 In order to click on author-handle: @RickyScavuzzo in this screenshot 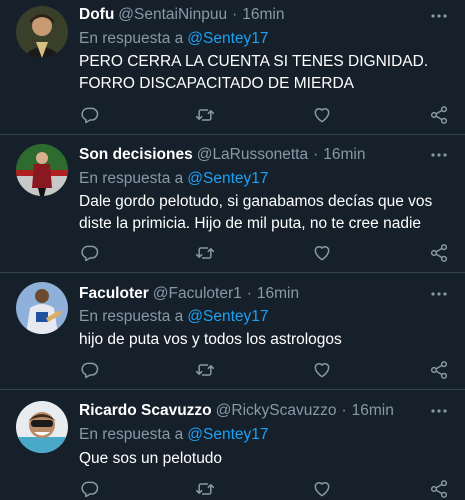, I will do `click(276, 410)`.